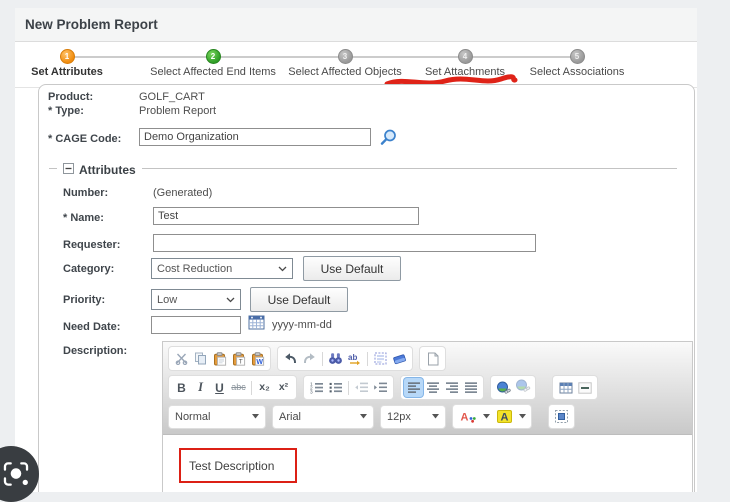 The image size is (730, 502). What do you see at coordinates (356, 25) in the screenshot?
I see `title-bar: New Problem Report` at bounding box center [356, 25].